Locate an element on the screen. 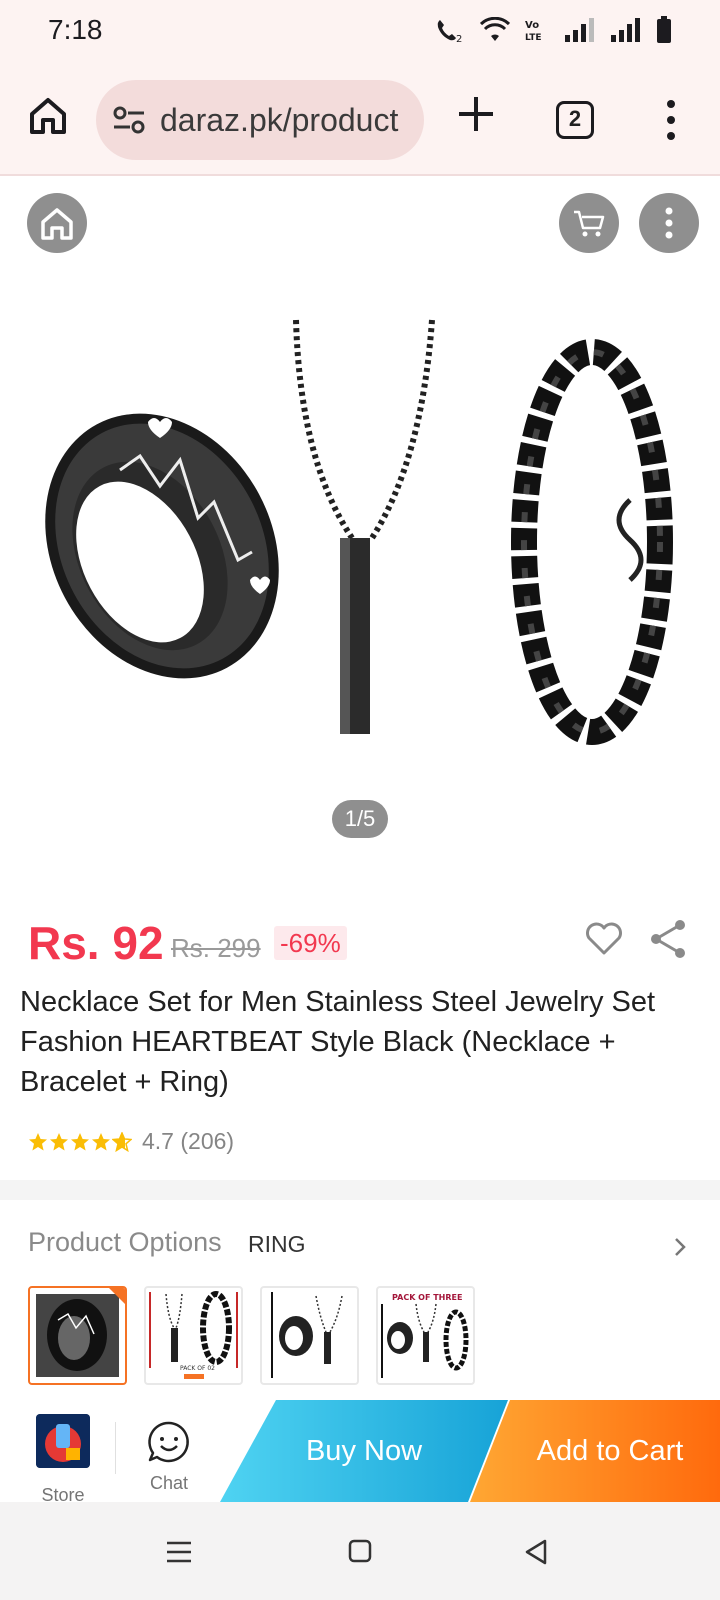 This screenshot has height=1600, width=720. ring-image is located at coordinates (162, 546).